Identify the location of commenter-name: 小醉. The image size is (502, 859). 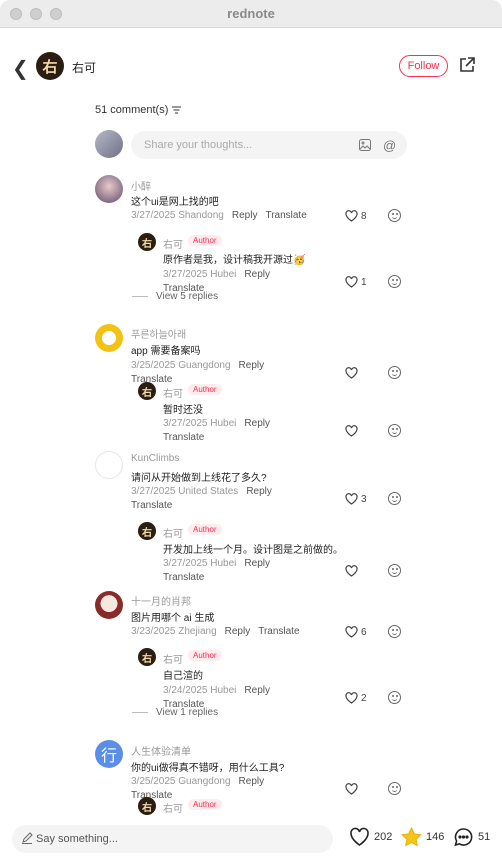
(141, 185).